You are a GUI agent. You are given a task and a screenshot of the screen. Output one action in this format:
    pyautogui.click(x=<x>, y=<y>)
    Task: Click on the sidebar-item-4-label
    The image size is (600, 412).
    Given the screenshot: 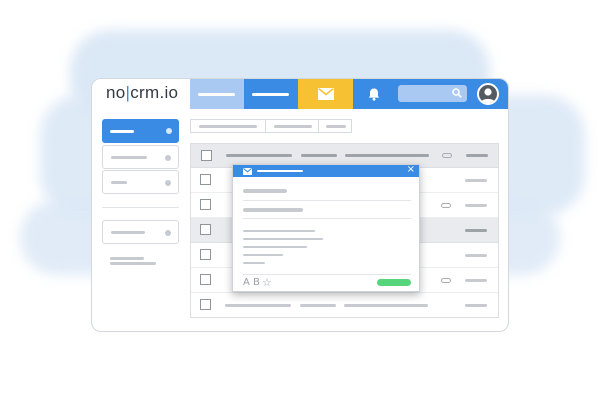 What is the action you would take?
    pyautogui.click(x=128, y=232)
    